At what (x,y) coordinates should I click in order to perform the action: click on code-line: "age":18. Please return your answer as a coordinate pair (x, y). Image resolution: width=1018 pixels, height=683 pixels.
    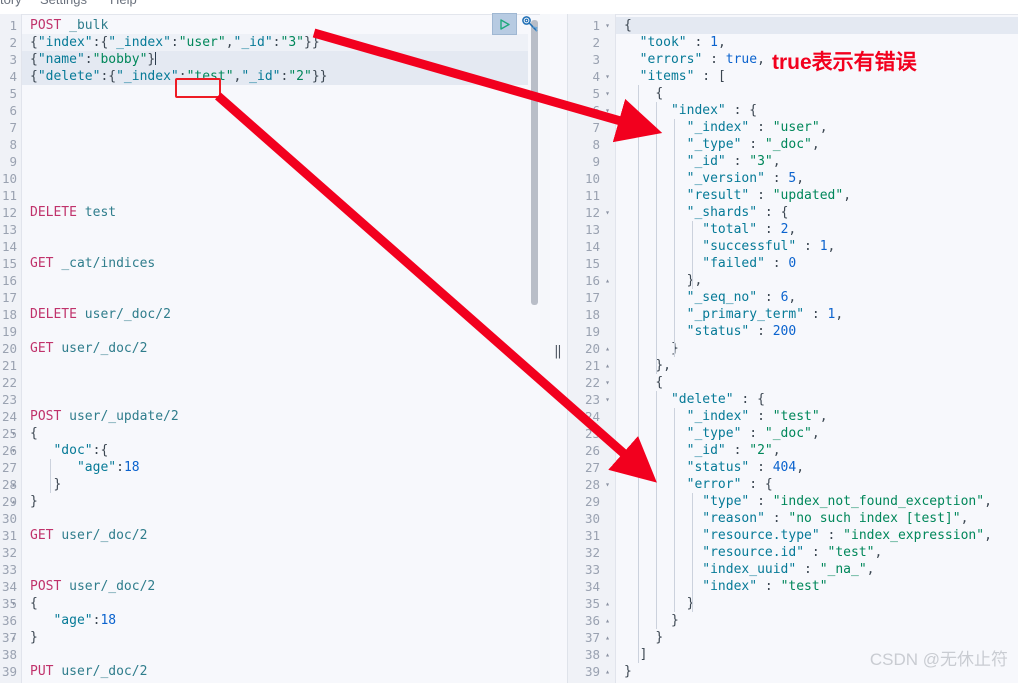
    Looking at the image, I should click on (275, 620).